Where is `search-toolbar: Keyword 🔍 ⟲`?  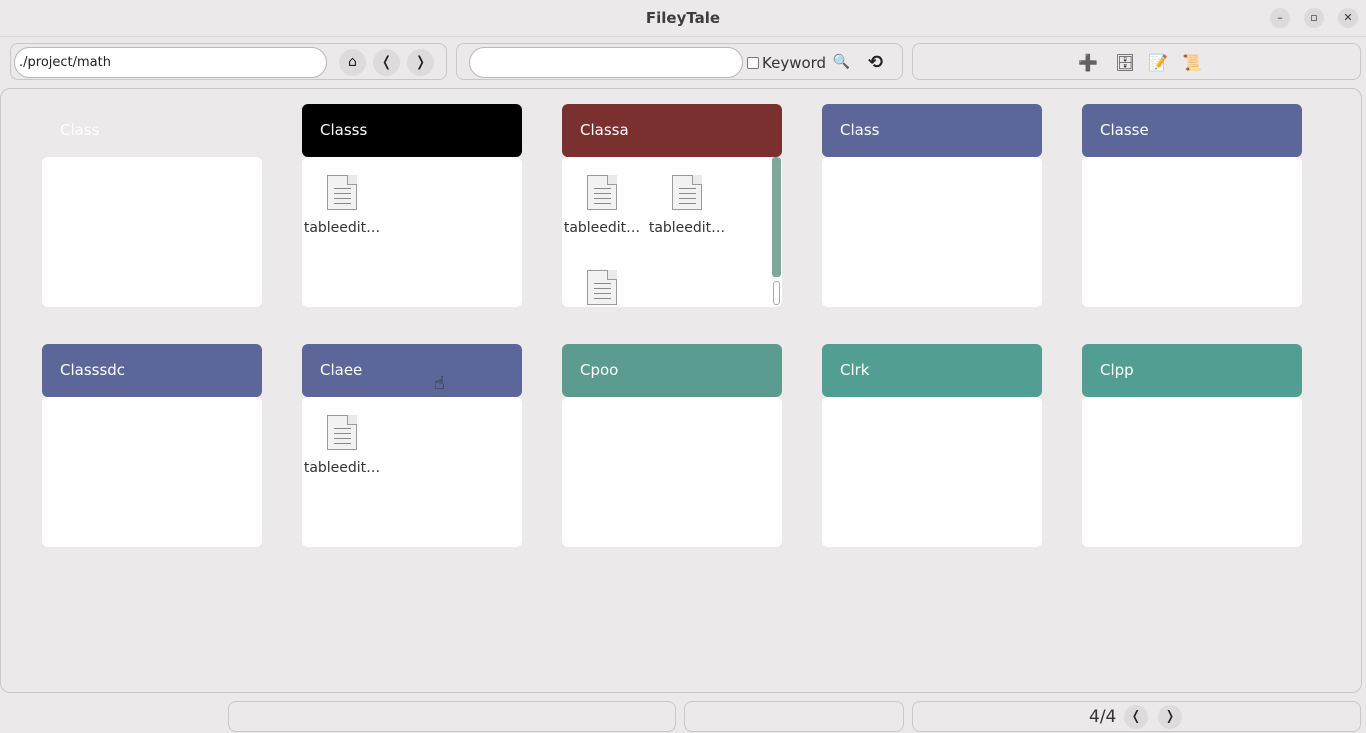 search-toolbar: Keyword 🔍 ⟲ is located at coordinates (679, 61).